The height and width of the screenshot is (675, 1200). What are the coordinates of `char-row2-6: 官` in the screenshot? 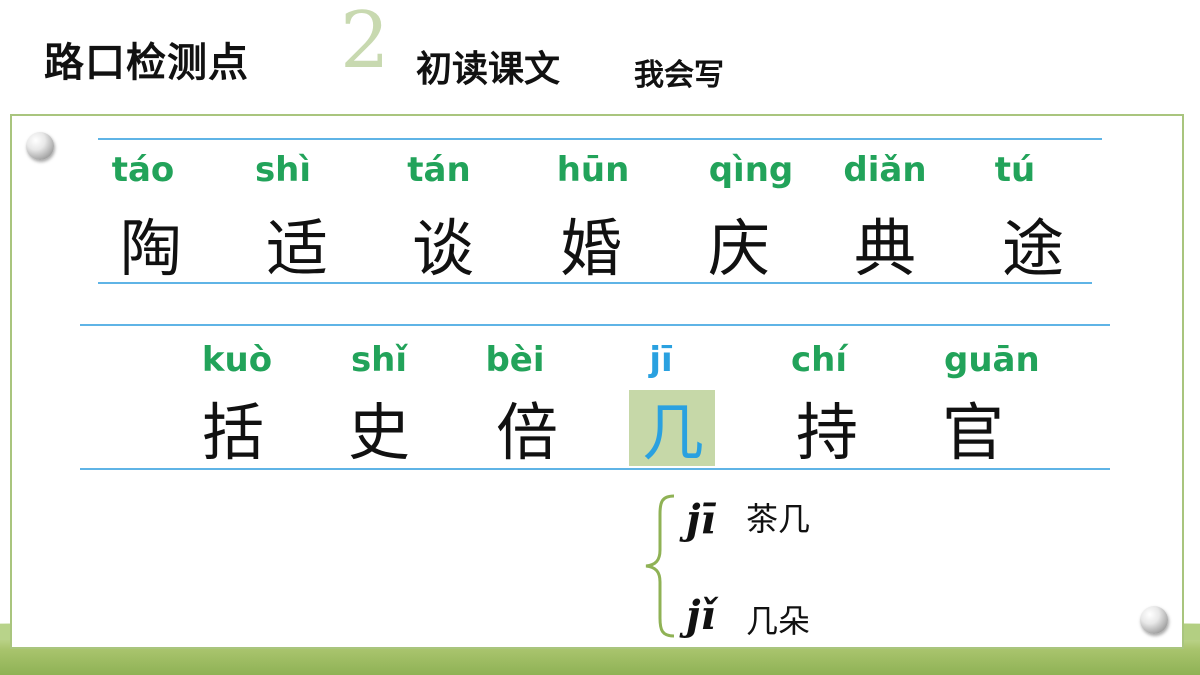 It's located at (972, 432).